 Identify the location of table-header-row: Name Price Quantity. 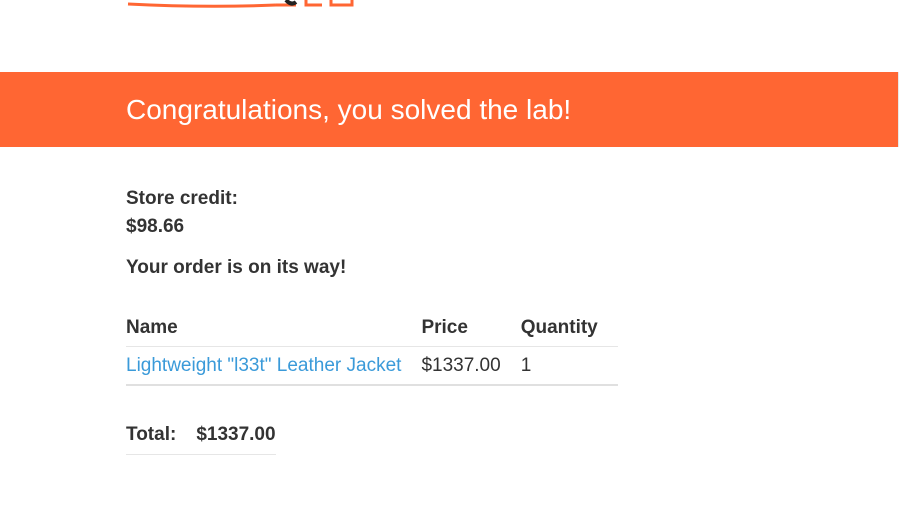
(372, 328).